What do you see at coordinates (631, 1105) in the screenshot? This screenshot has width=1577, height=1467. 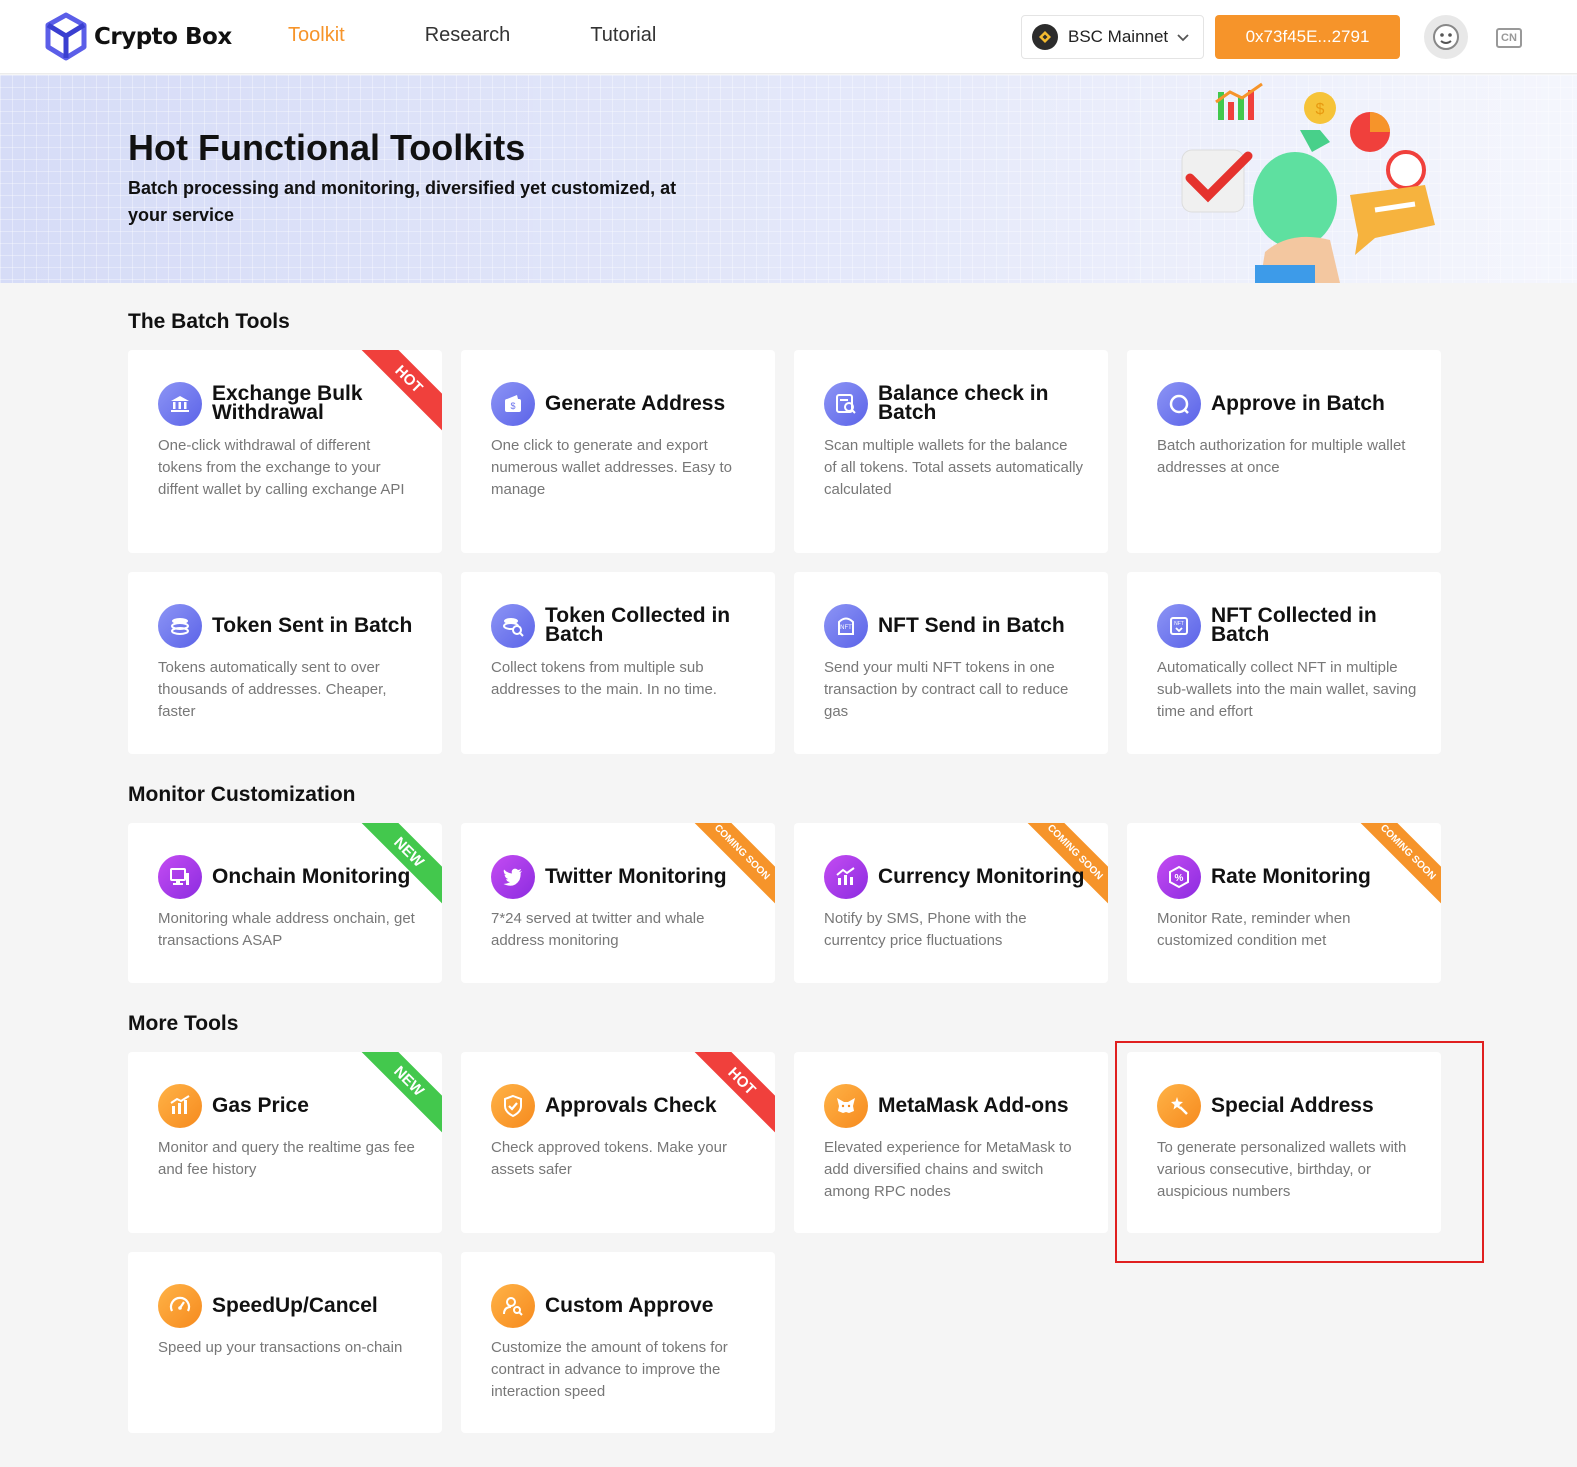 I see `card-title: Approvals Check` at bounding box center [631, 1105].